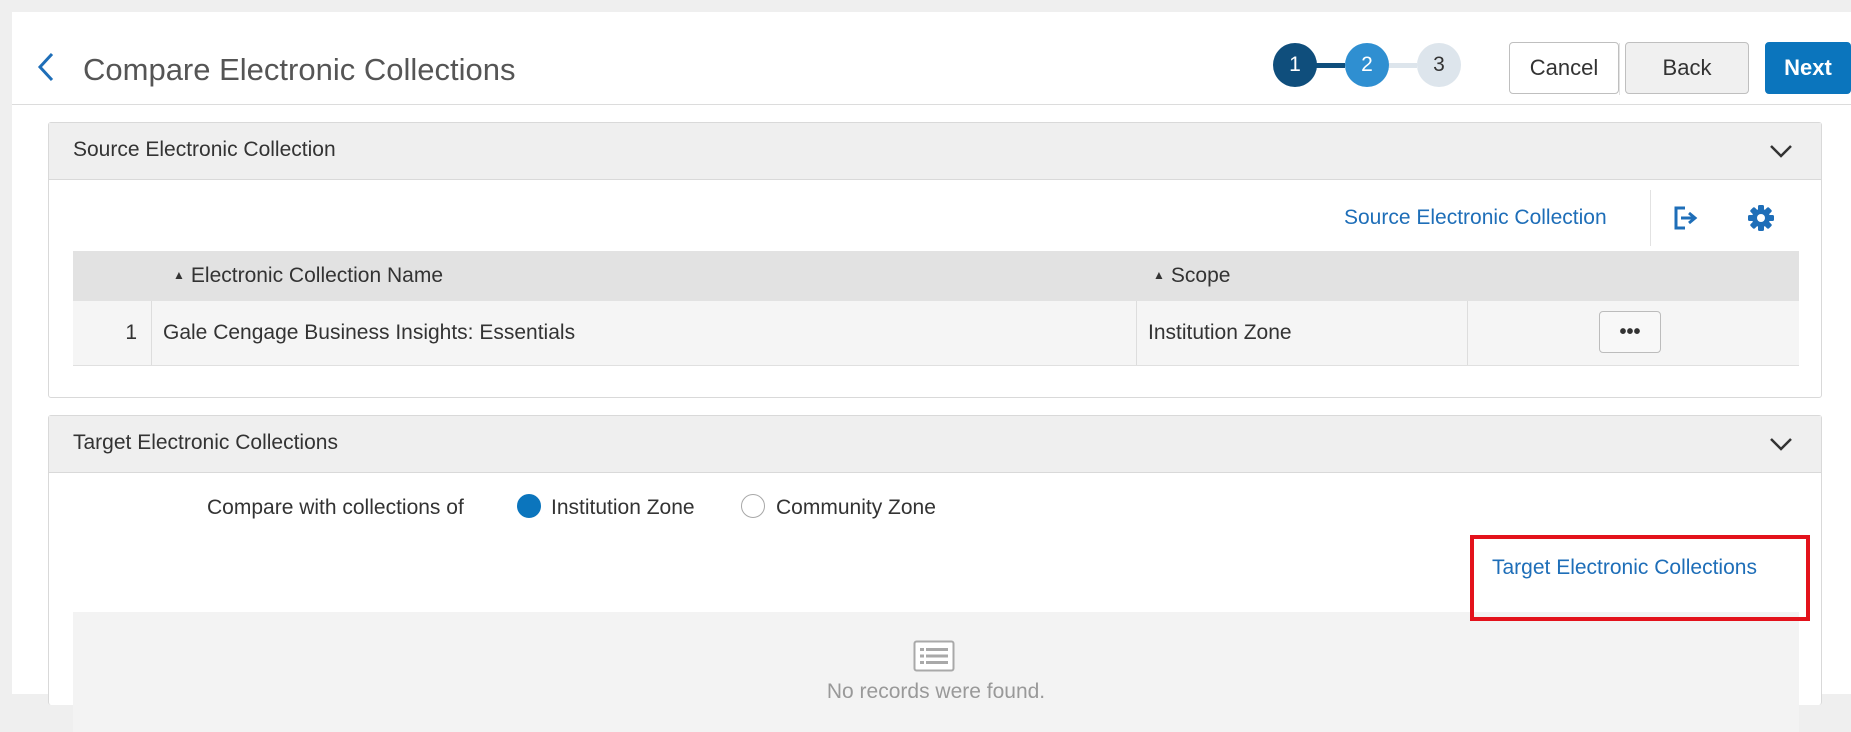 This screenshot has height=732, width=1851. Describe the element at coordinates (936, 691) in the screenshot. I see `empty-message: No records were found.` at that location.